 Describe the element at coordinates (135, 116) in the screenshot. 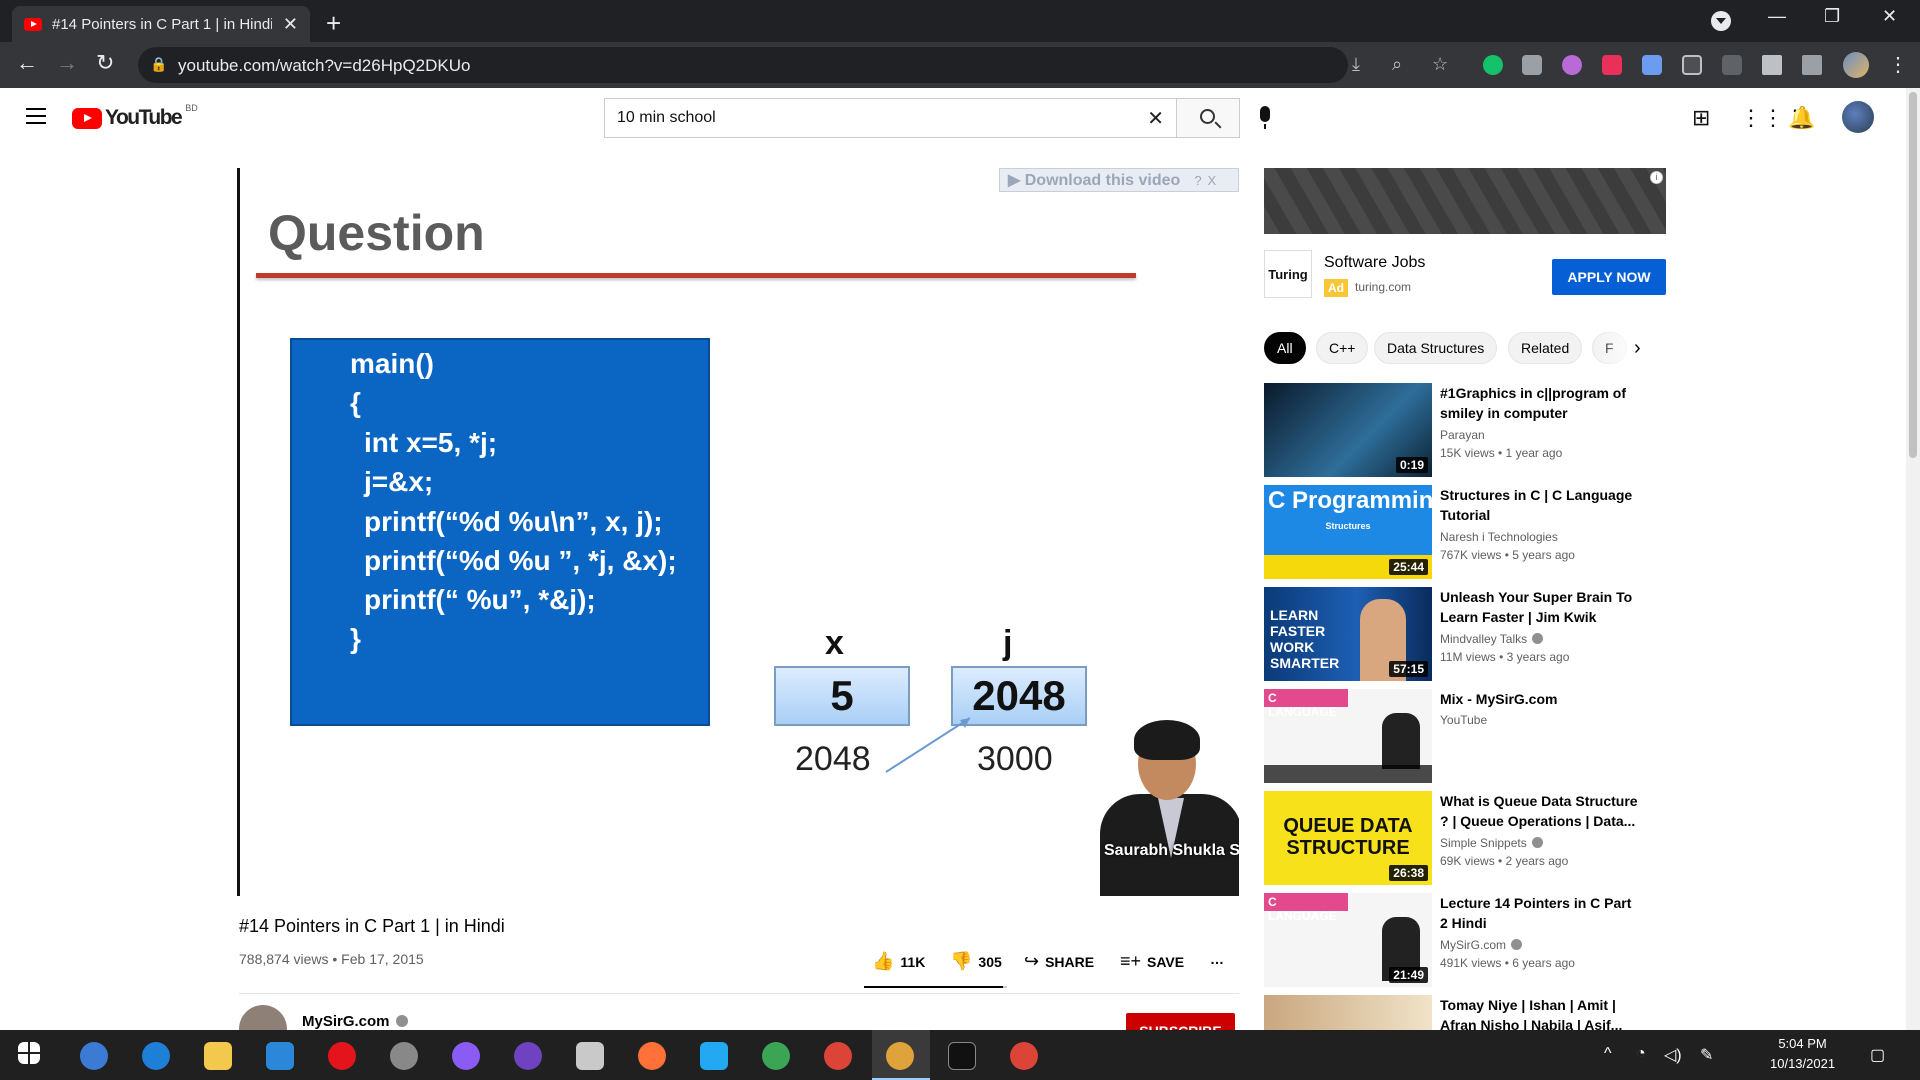

I see `youtube-logo: YouTube BD` at that location.